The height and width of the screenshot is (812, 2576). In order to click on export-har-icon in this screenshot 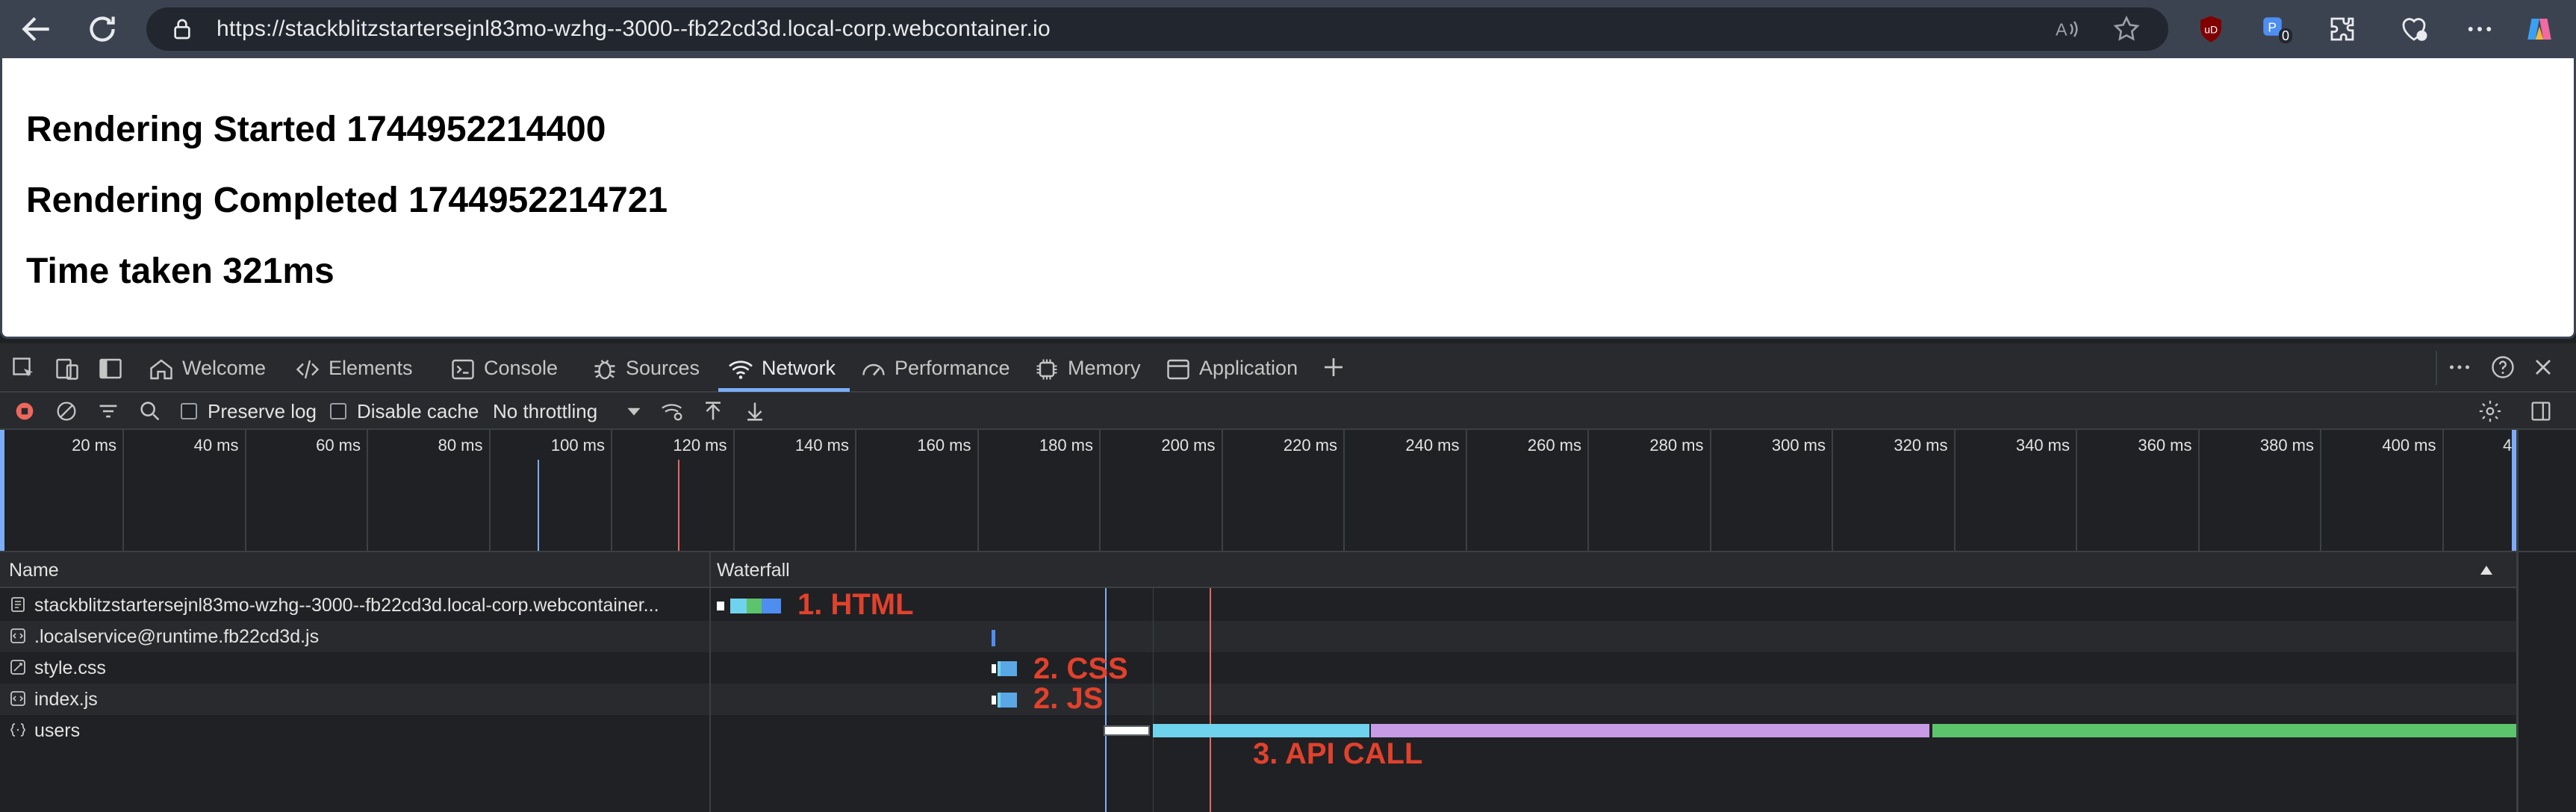, I will do `click(755, 411)`.